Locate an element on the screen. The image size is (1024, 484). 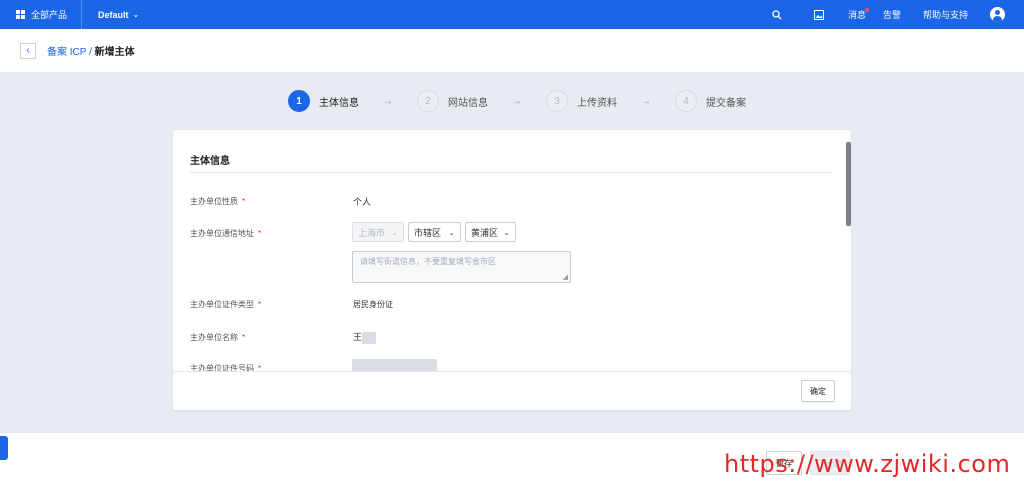
breadcrumb-current: 新增主体 is located at coordinates (114, 52).